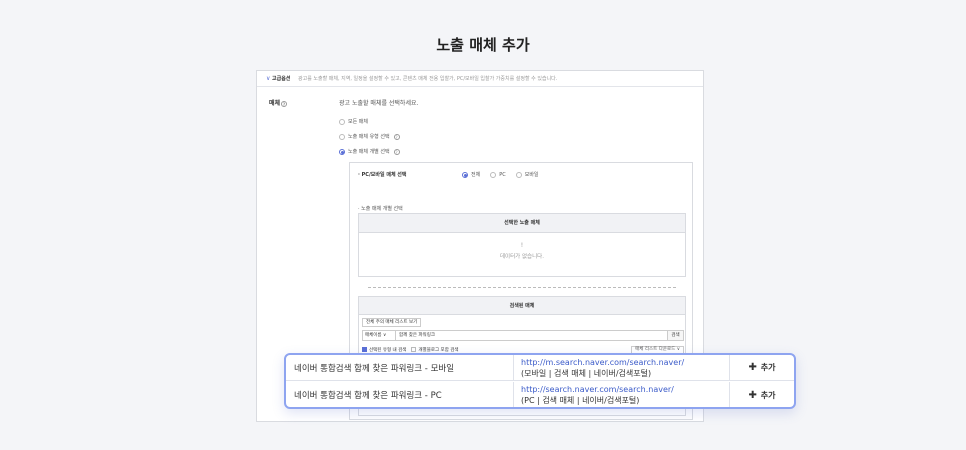  I want to click on device-options: 전체 PC 모바일, so click(500, 174).